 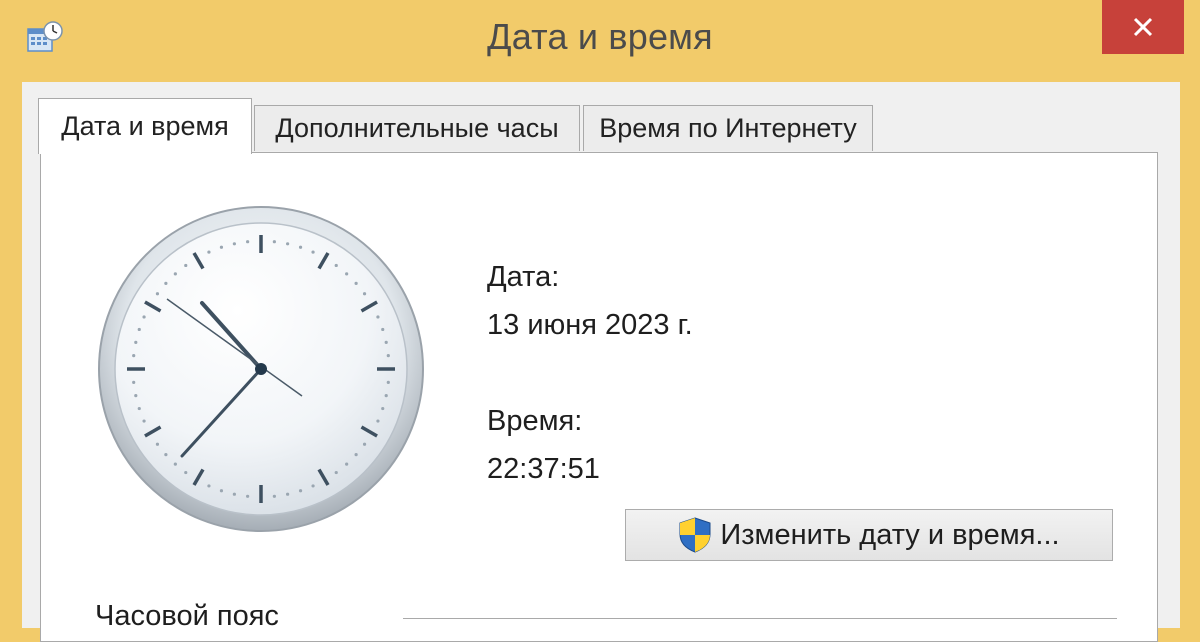 I want to click on tab-label: Дата и время, so click(x=145, y=126).